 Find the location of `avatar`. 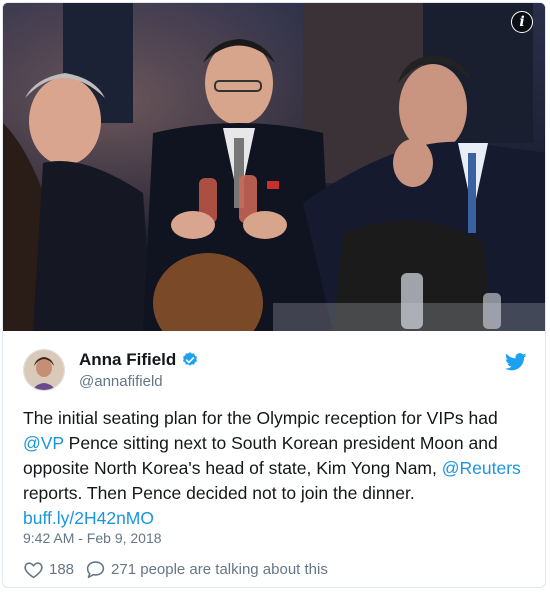

avatar is located at coordinates (44, 370).